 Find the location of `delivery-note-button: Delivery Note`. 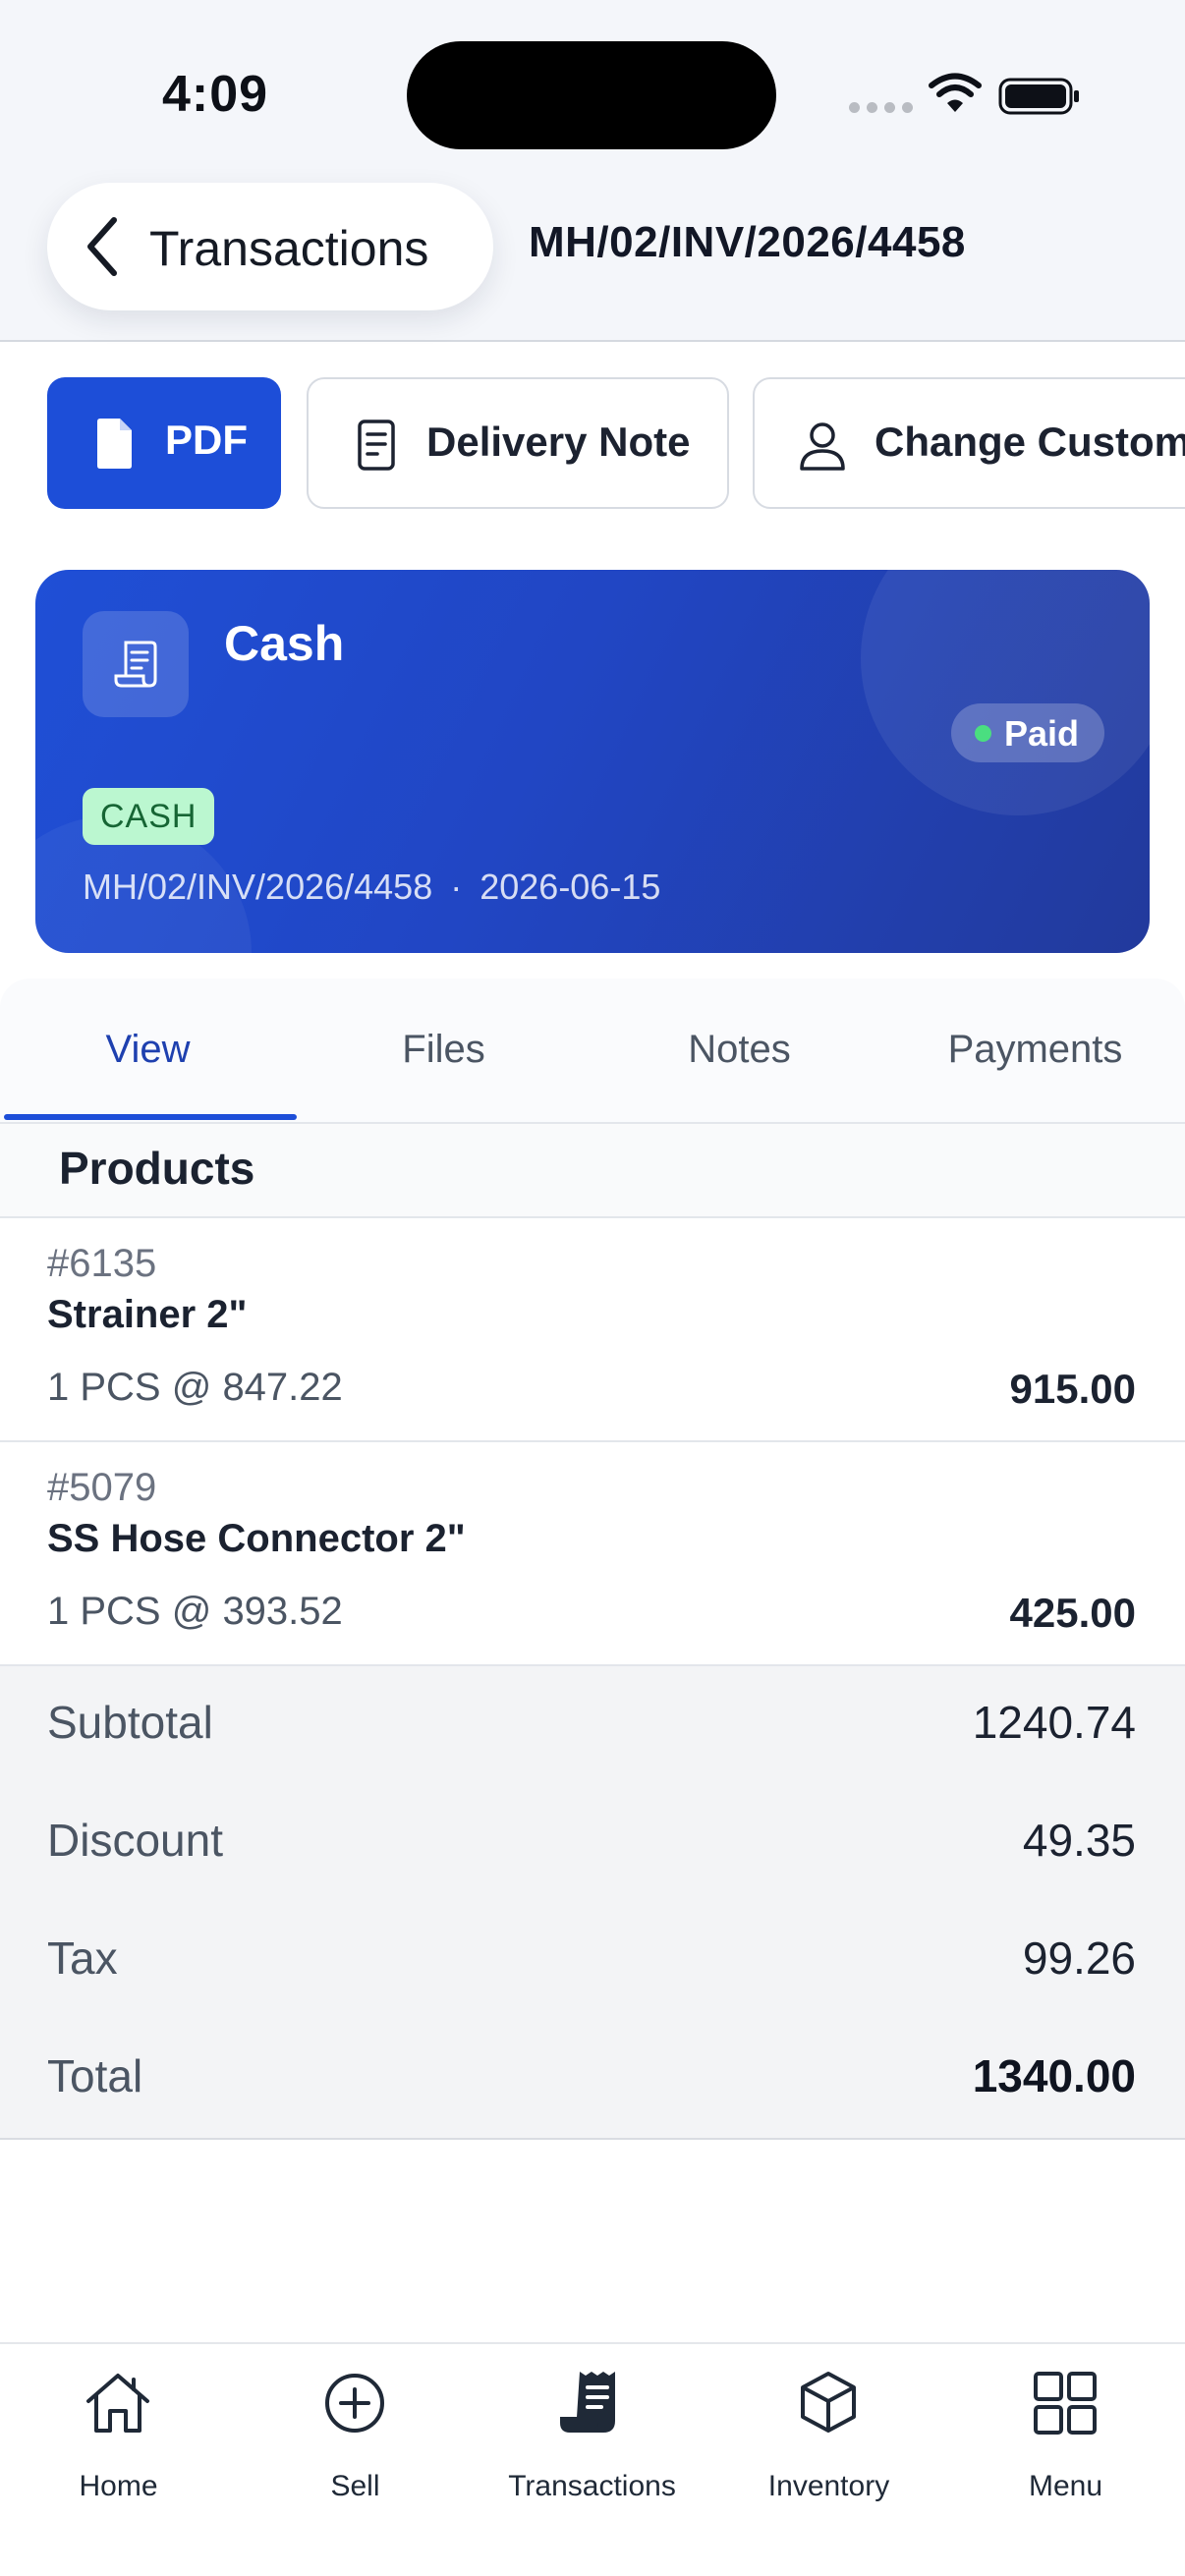

delivery-note-button: Delivery Note is located at coordinates (518, 443).